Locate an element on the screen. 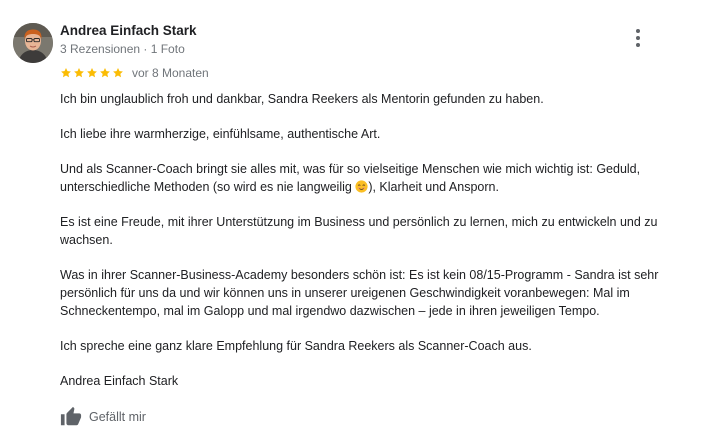  more-options-button is located at coordinates (638, 38).